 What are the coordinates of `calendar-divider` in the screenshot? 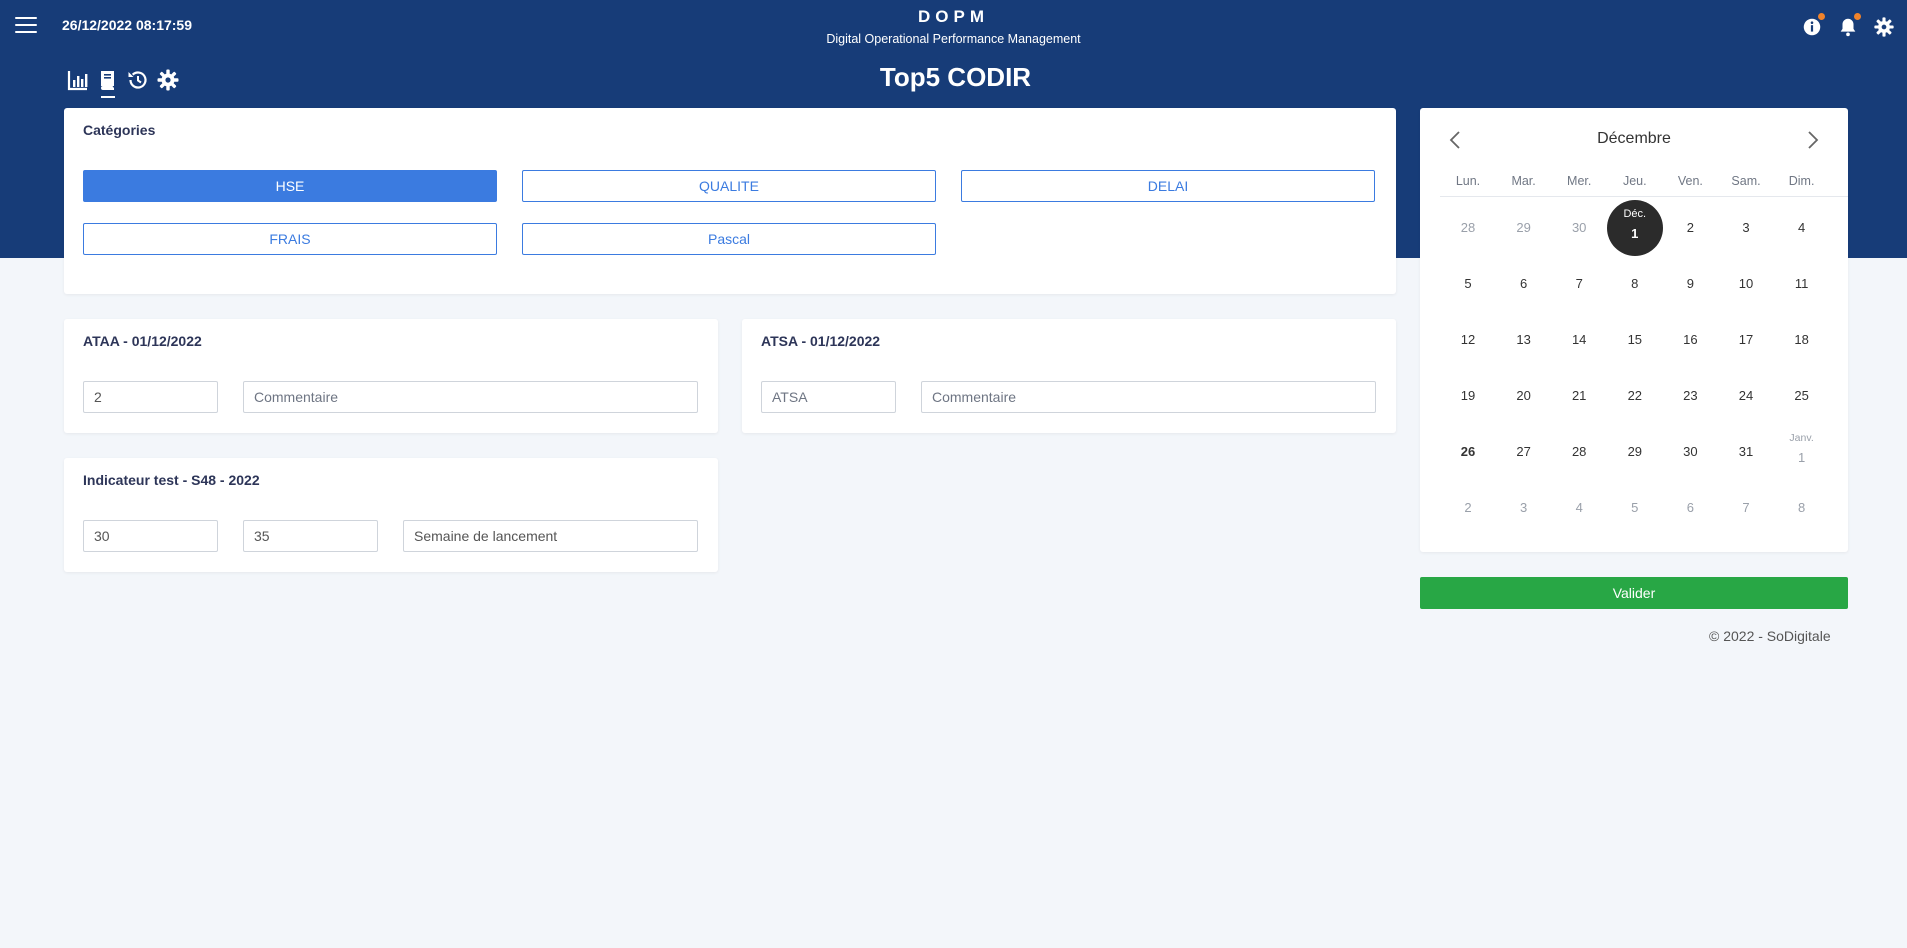 It's located at (1644, 196).